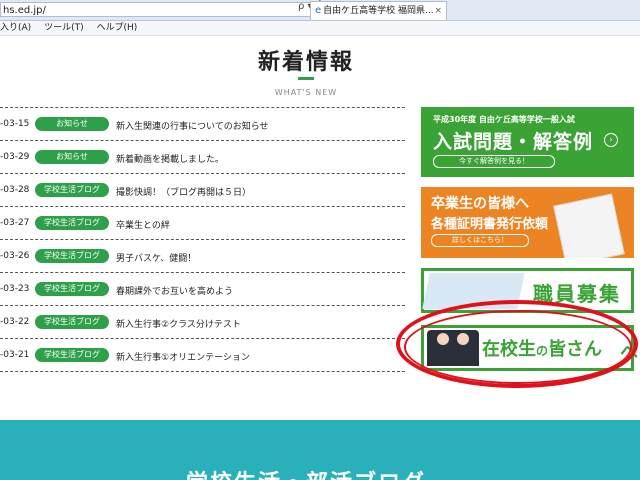 The height and width of the screenshot is (480, 640). Describe the element at coordinates (480, 204) in the screenshot. I see `graduates-banner-title: 卒業生の皆様へ` at that location.